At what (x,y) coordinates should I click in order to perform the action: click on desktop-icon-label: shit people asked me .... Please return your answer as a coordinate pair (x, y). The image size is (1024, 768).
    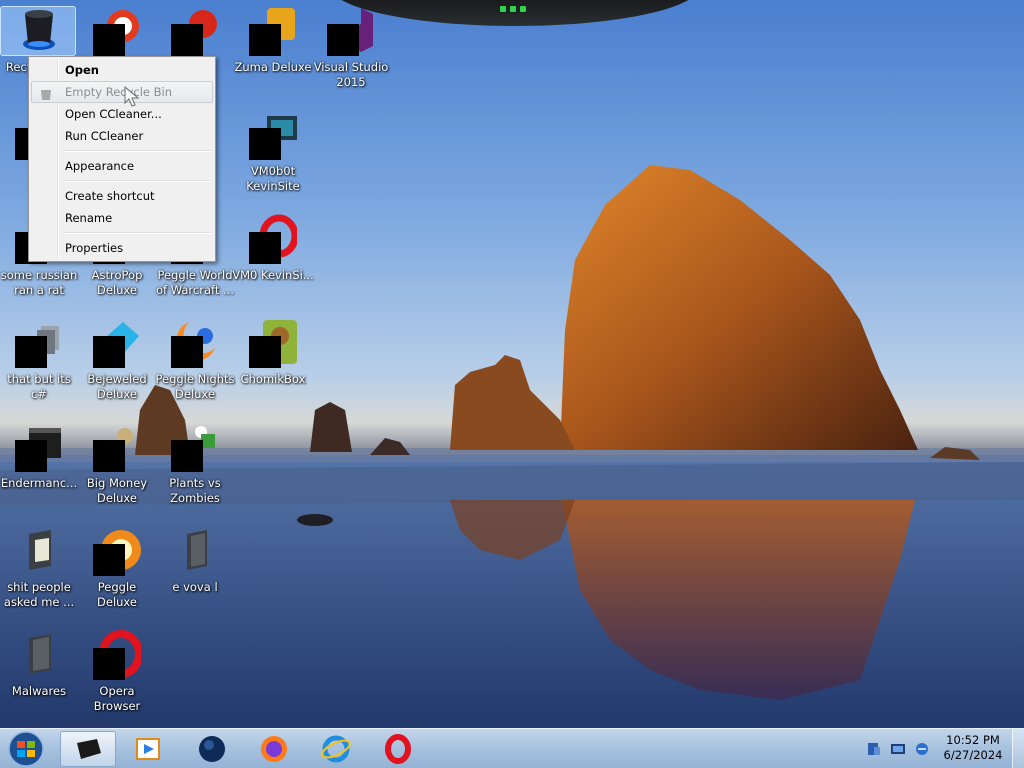
    Looking at the image, I should click on (39, 594).